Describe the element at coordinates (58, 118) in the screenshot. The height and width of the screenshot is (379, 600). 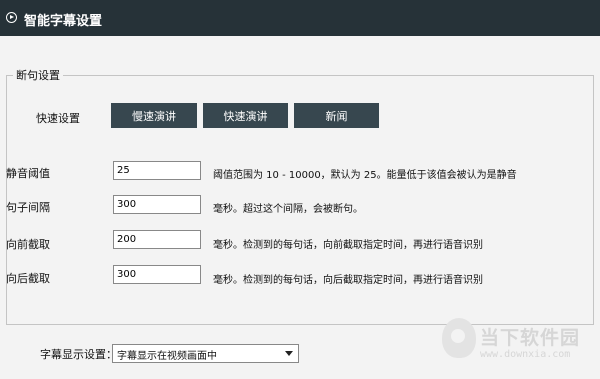
I see `quick-settings-label: 快速设置` at that location.